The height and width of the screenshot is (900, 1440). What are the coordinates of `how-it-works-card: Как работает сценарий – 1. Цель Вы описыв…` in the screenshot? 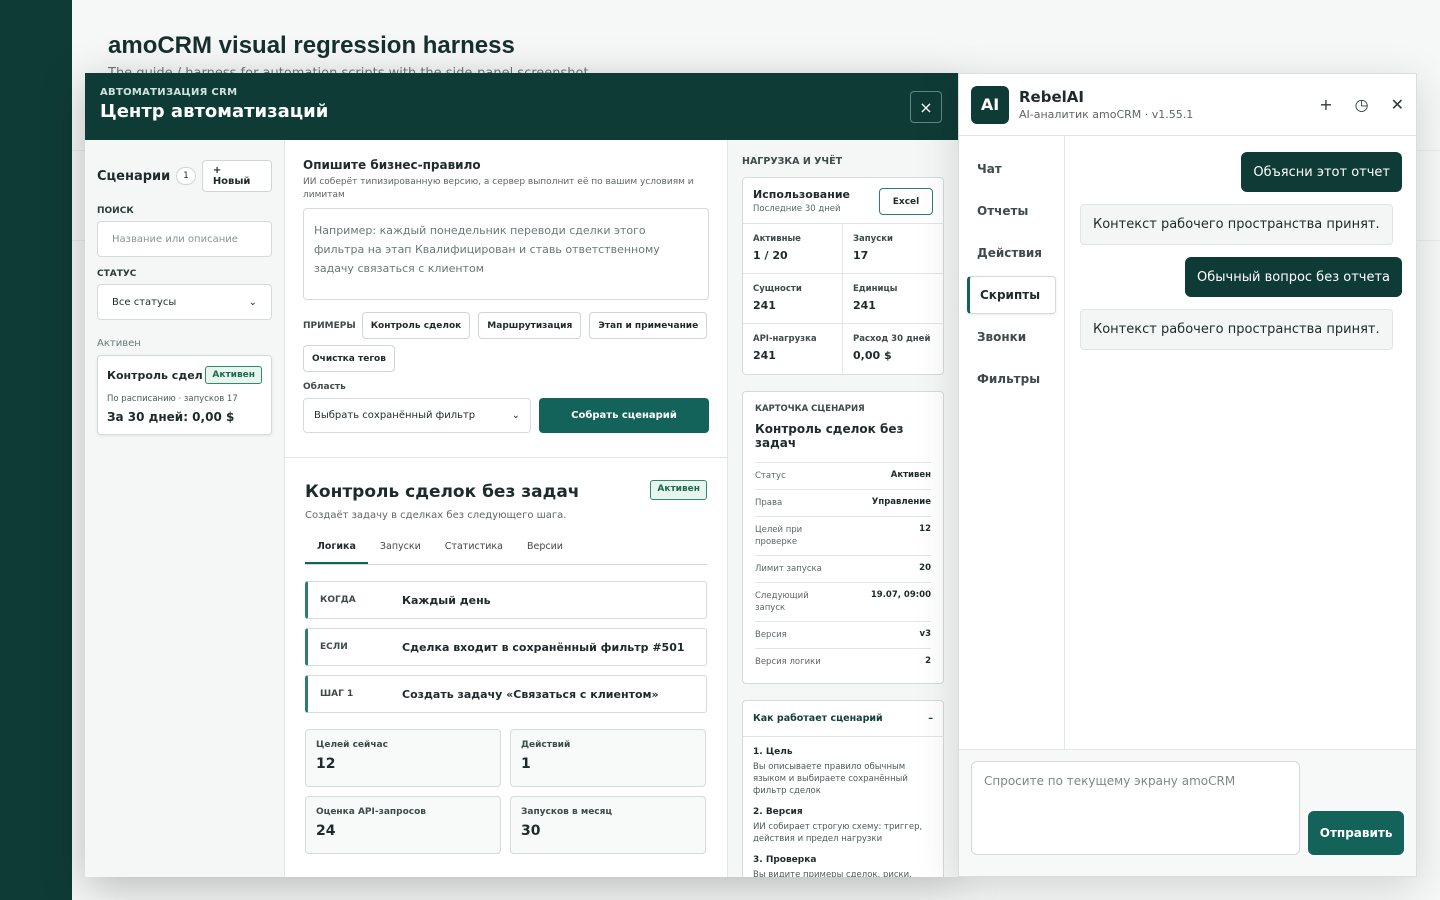 It's located at (843, 788).